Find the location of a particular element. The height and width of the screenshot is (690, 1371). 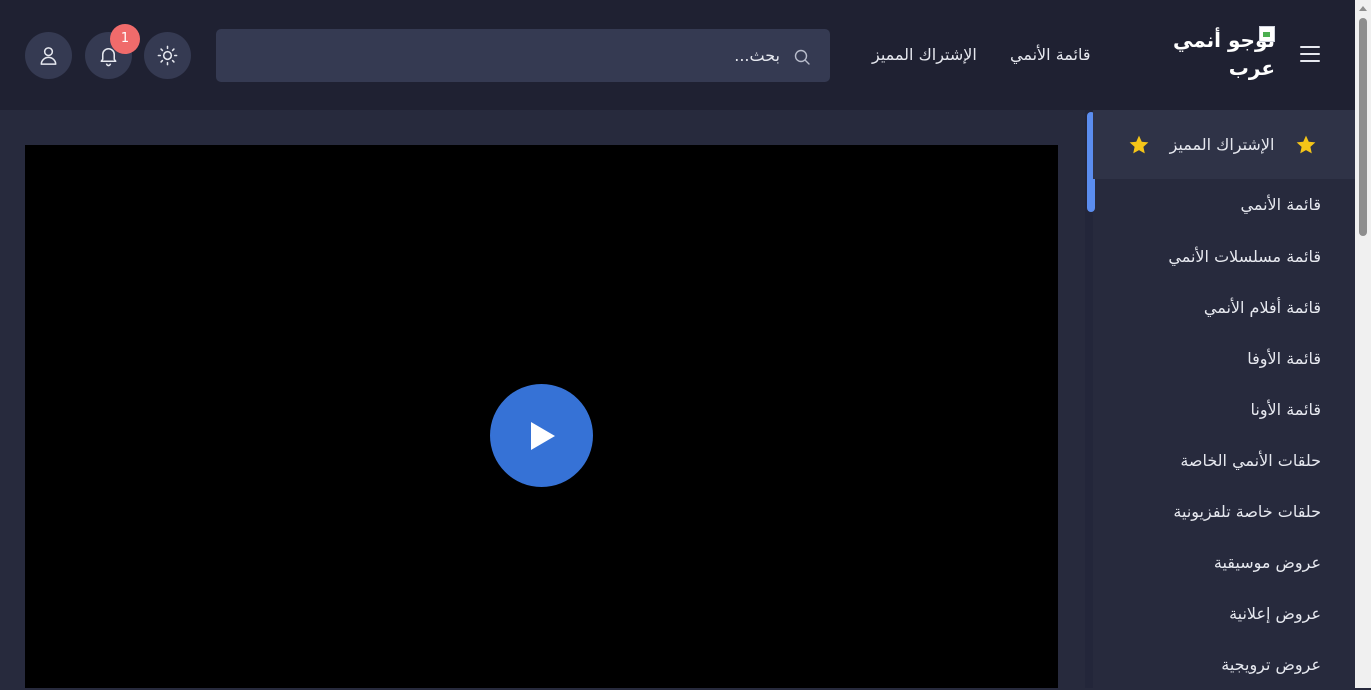

sidebar-item-specials: حلقات الأنمي الخاصة is located at coordinates (1224, 460).